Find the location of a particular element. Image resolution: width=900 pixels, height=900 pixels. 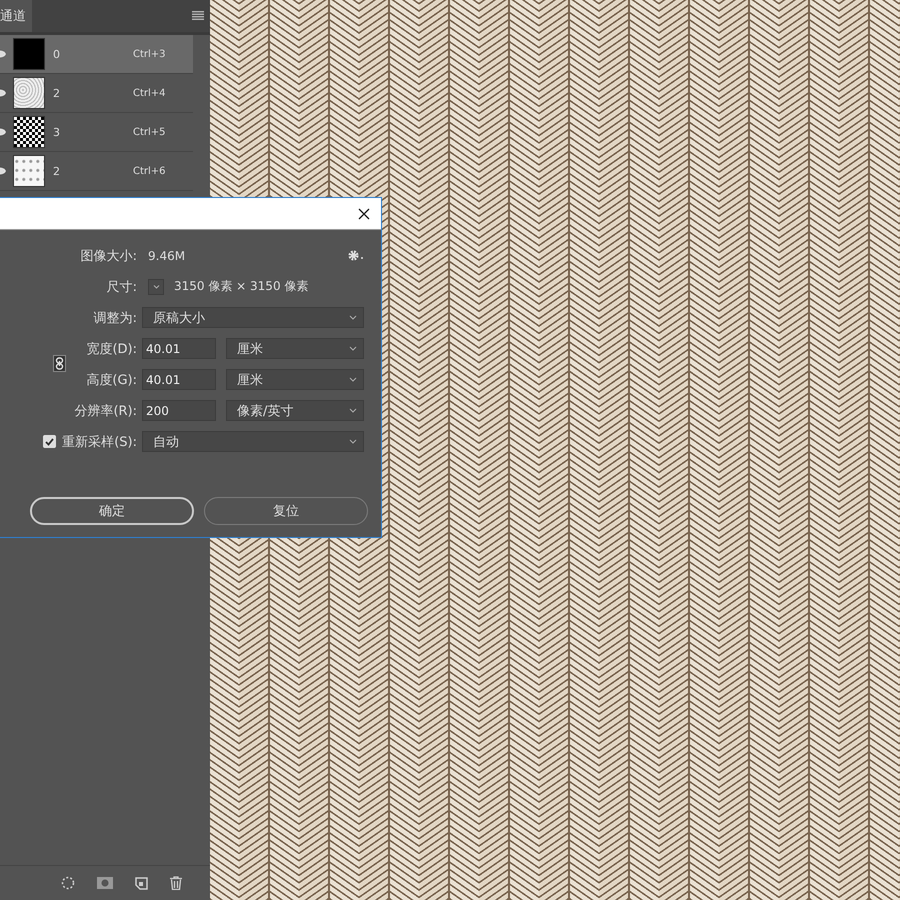

dimensions-menu-button is located at coordinates (156, 286).